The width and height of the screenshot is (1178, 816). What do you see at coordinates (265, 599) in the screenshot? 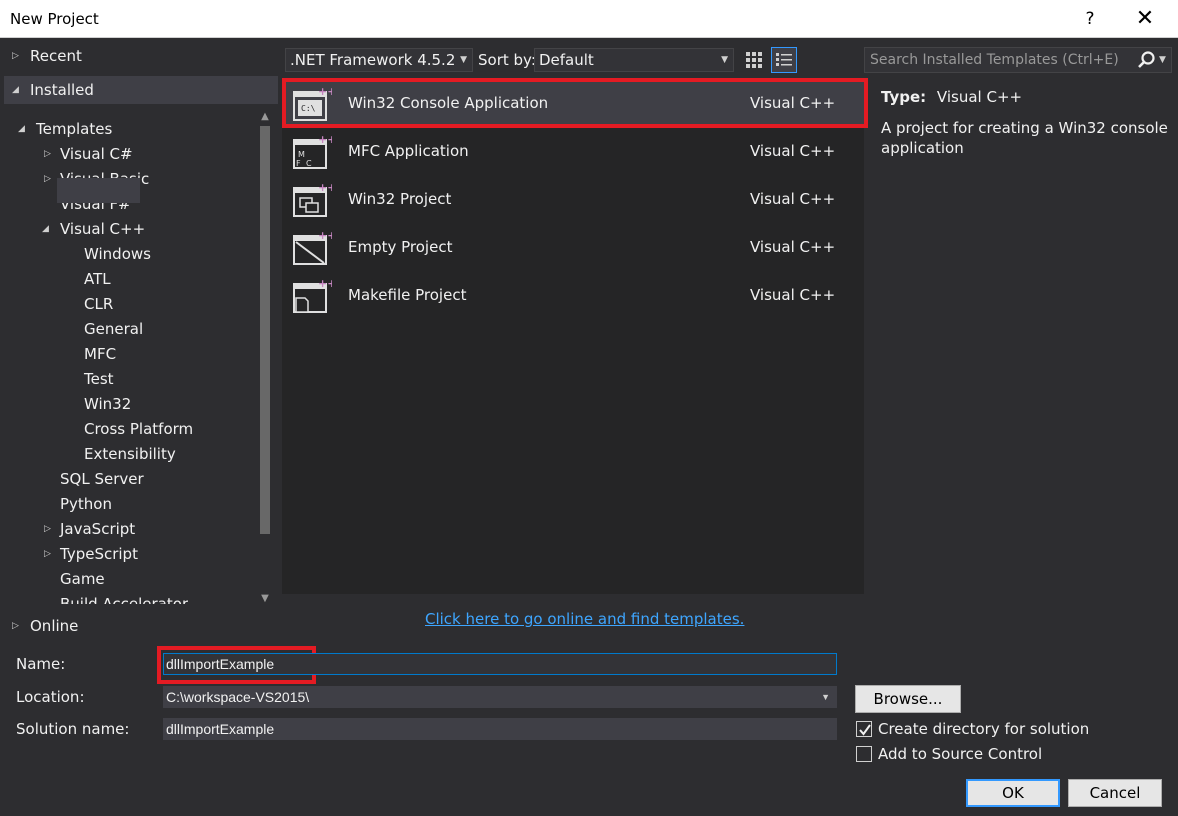
I see `scroll-down-icon: ▼` at bounding box center [265, 599].